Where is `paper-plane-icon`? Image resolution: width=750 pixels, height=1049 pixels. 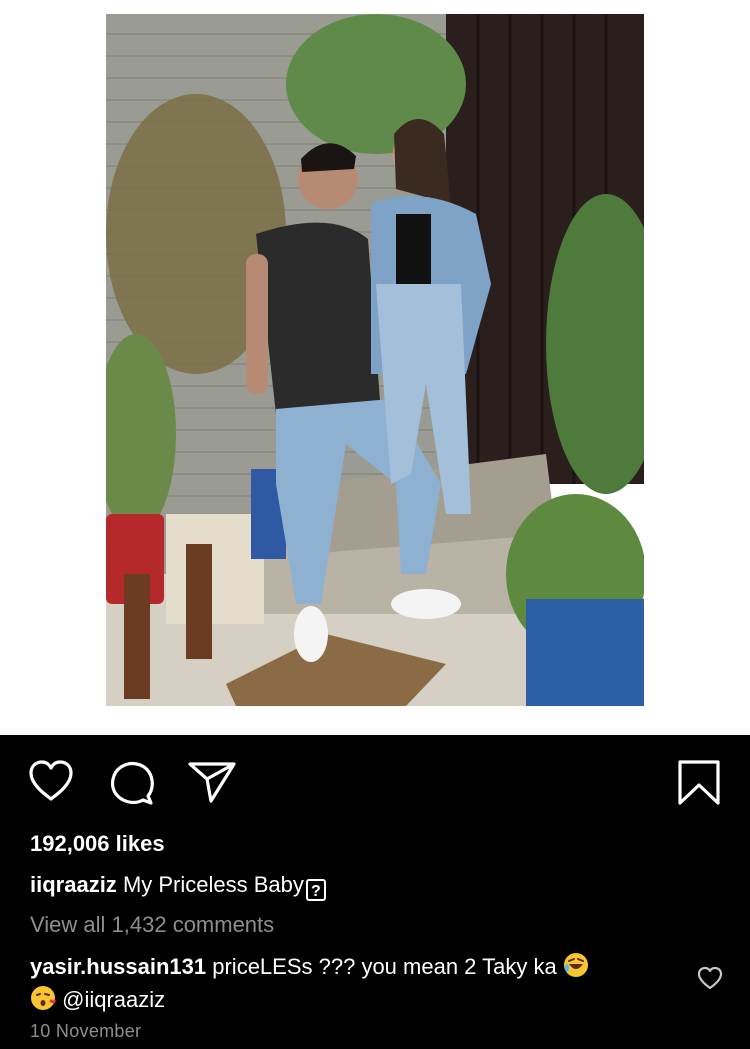 paper-plane-icon is located at coordinates (212, 782).